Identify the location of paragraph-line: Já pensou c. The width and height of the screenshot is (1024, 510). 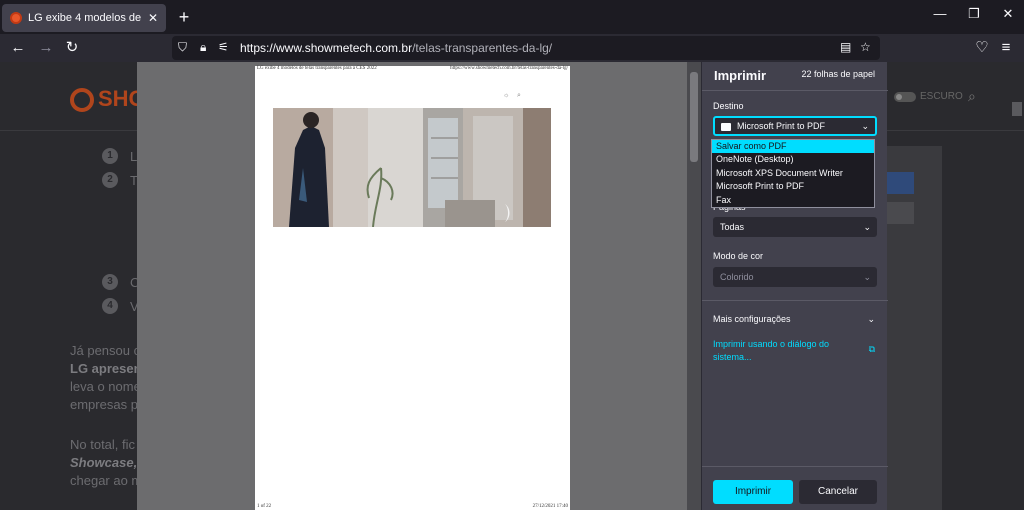
(105, 350).